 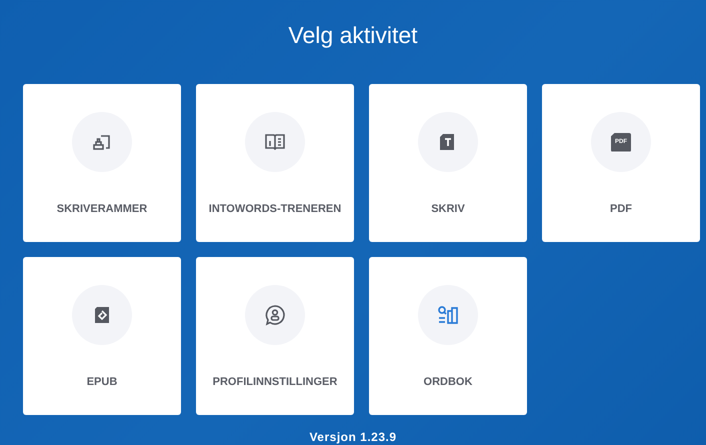 I want to click on profile-icon, so click(x=275, y=315).